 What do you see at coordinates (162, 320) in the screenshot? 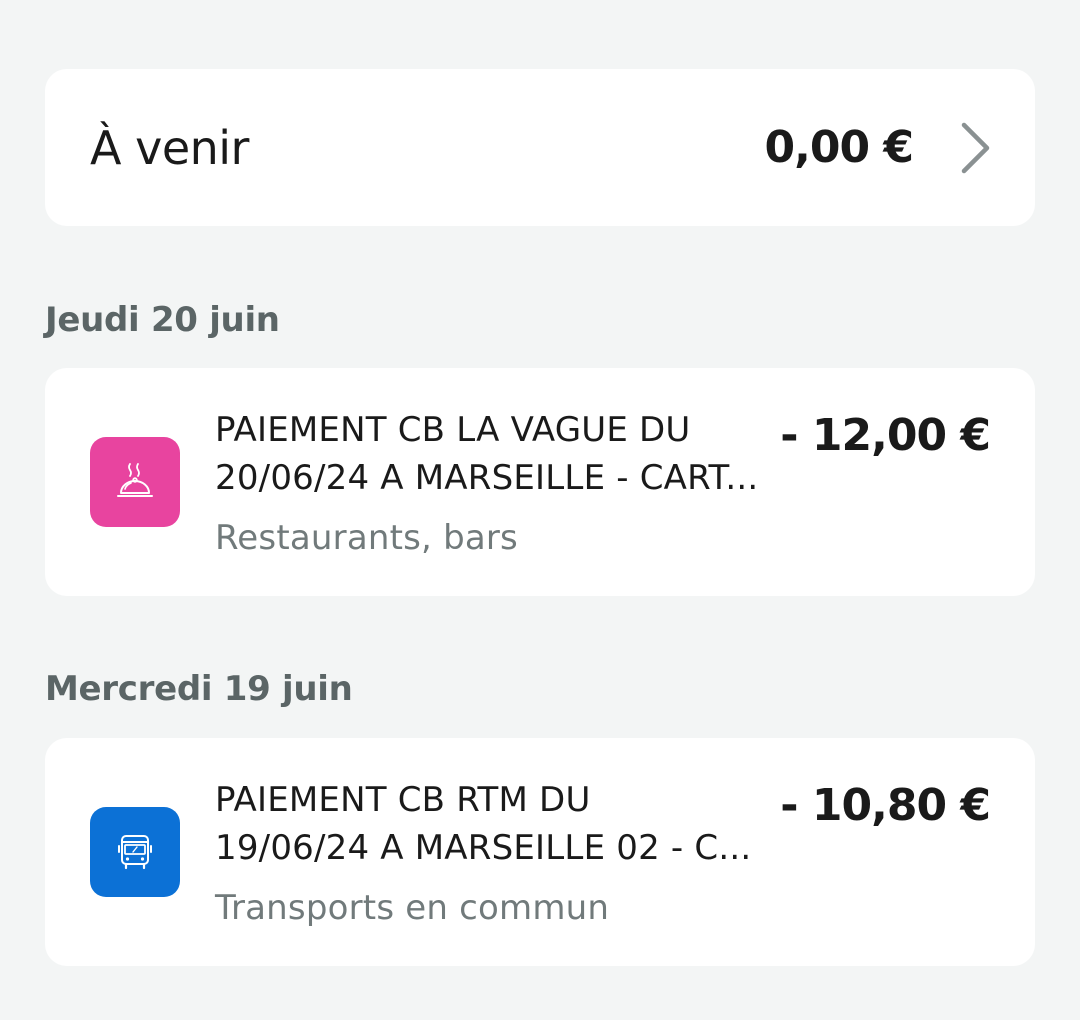
I see `date-heading: Jeudi 20 juin` at bounding box center [162, 320].